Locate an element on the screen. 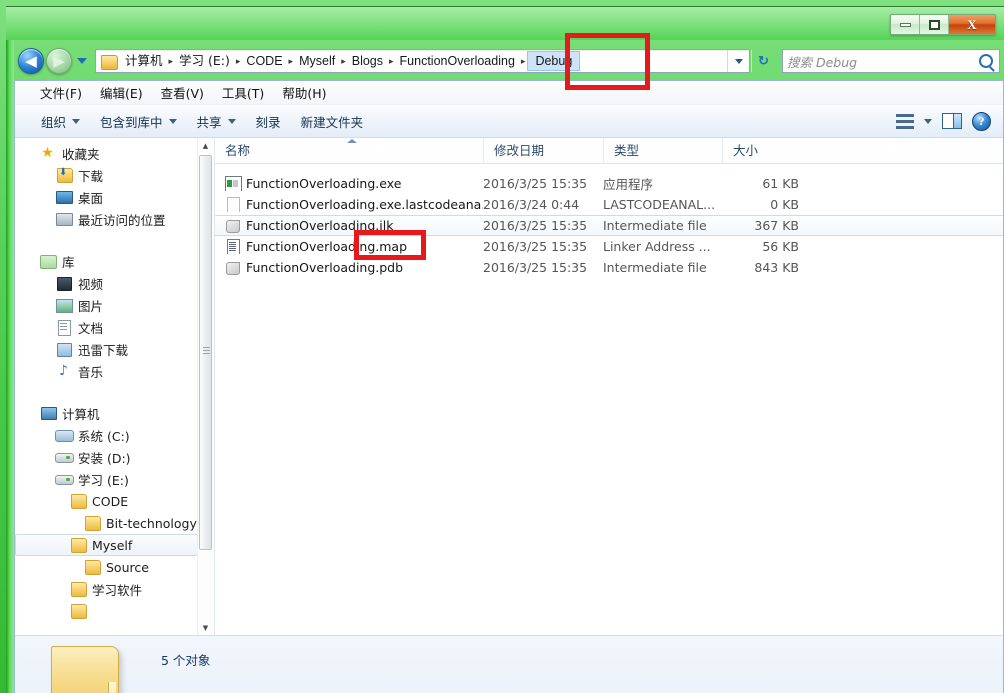  file-name-cell: FunctionOverloading.map is located at coordinates (349, 246).